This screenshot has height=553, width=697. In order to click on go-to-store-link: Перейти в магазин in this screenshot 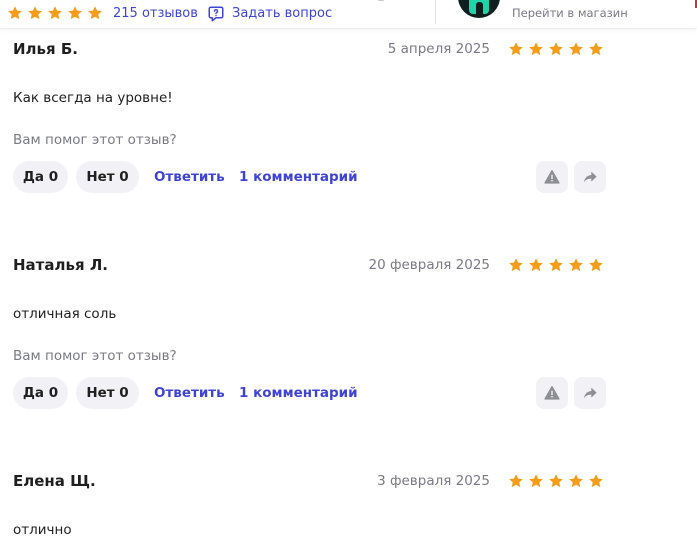, I will do `click(570, 13)`.